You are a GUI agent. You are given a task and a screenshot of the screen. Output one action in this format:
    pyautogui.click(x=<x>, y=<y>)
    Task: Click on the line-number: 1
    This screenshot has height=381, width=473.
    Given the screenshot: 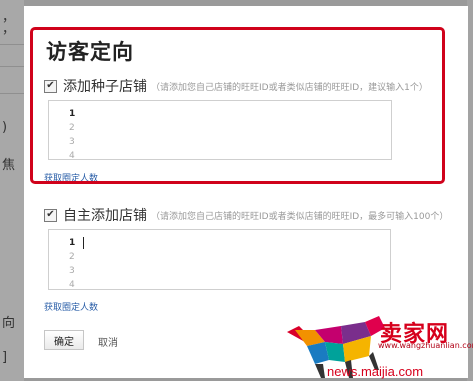 What is the action you would take?
    pyautogui.click(x=72, y=243)
    